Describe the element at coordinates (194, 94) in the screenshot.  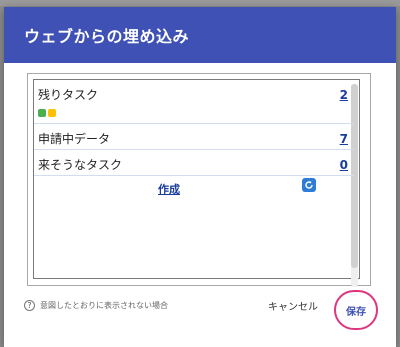
I see `list-item: 残りタスク 2` at that location.